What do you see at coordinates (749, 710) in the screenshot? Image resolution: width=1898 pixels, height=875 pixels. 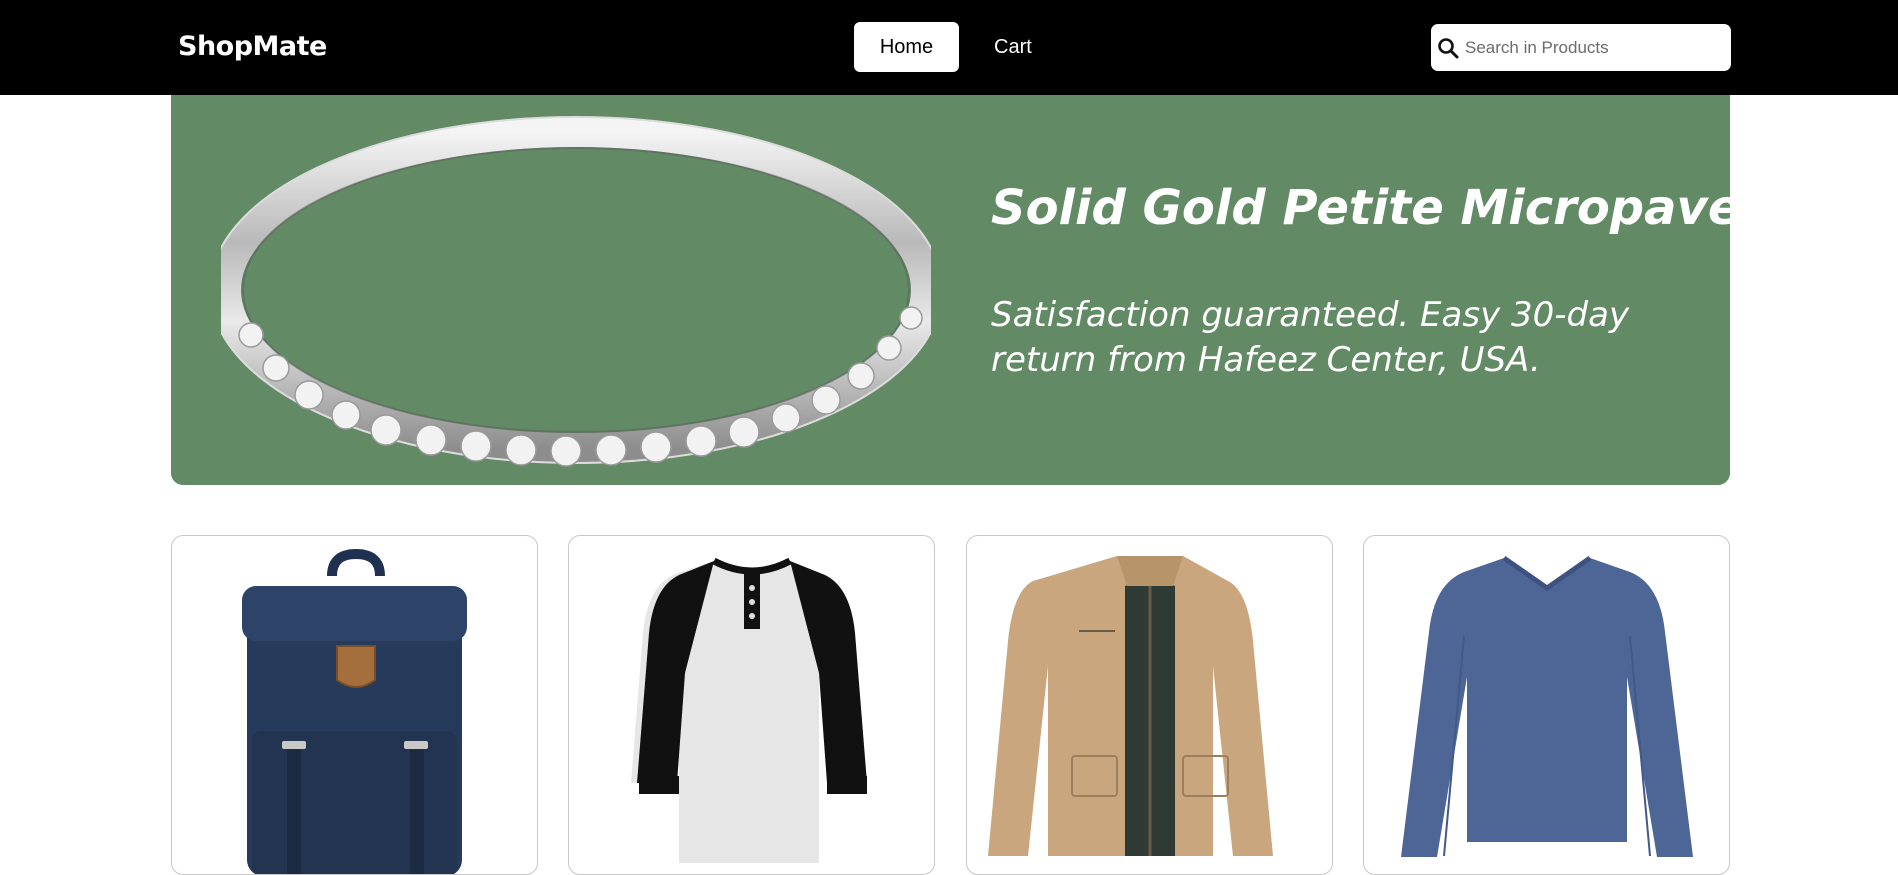 I see `raglan-shirt-image` at bounding box center [749, 710].